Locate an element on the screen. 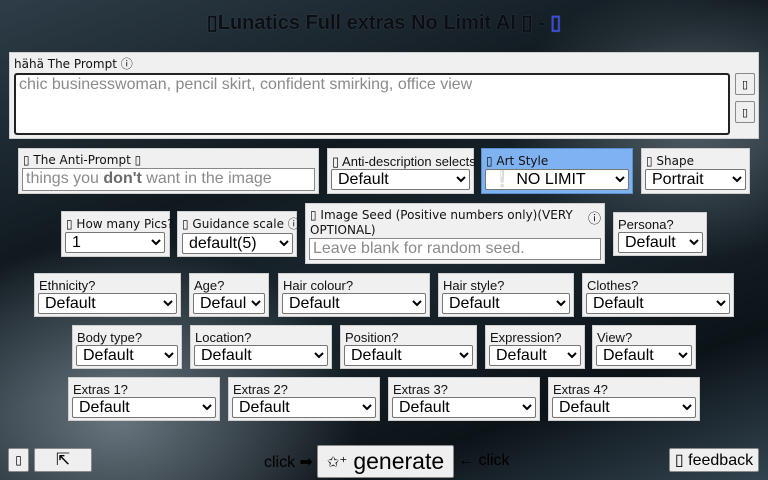 The image size is (768, 480). shape-panel: ▯ Shape Portrait is located at coordinates (695, 171).